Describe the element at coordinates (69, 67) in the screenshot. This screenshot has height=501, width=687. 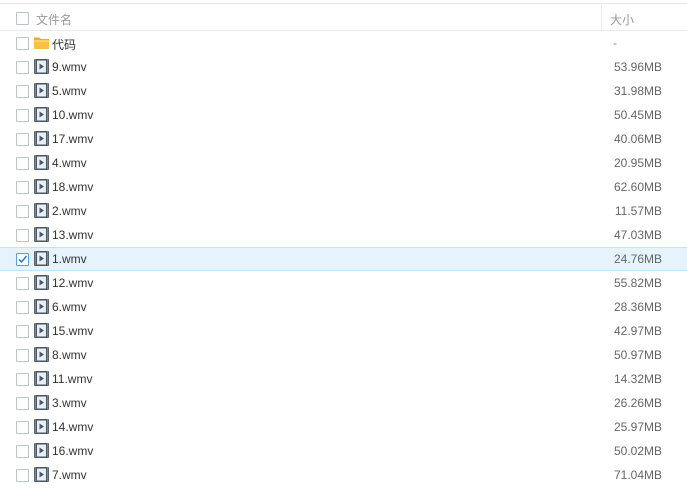
I see `file-name: 9.wmv` at that location.